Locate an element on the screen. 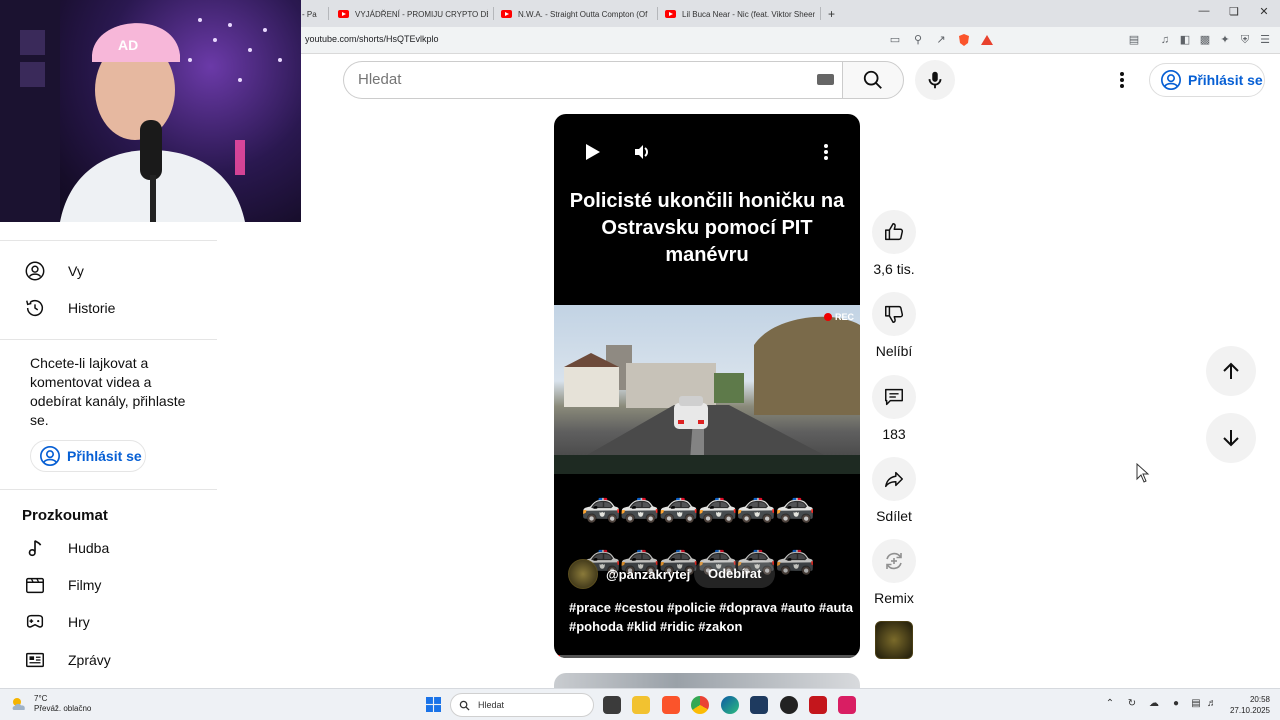 The image size is (1280, 720). sidebar-item-you: Vy is located at coordinates (112, 271).